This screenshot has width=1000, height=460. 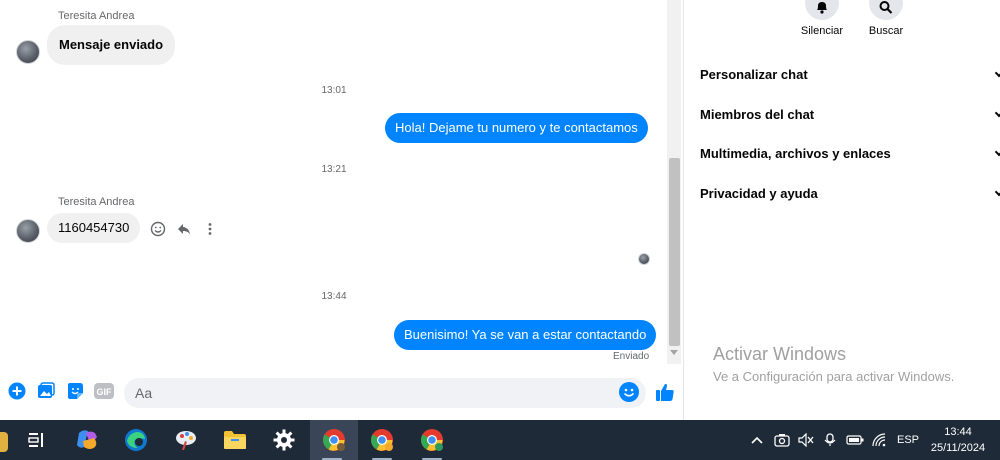 I want to click on message-actions, so click(x=184, y=229).